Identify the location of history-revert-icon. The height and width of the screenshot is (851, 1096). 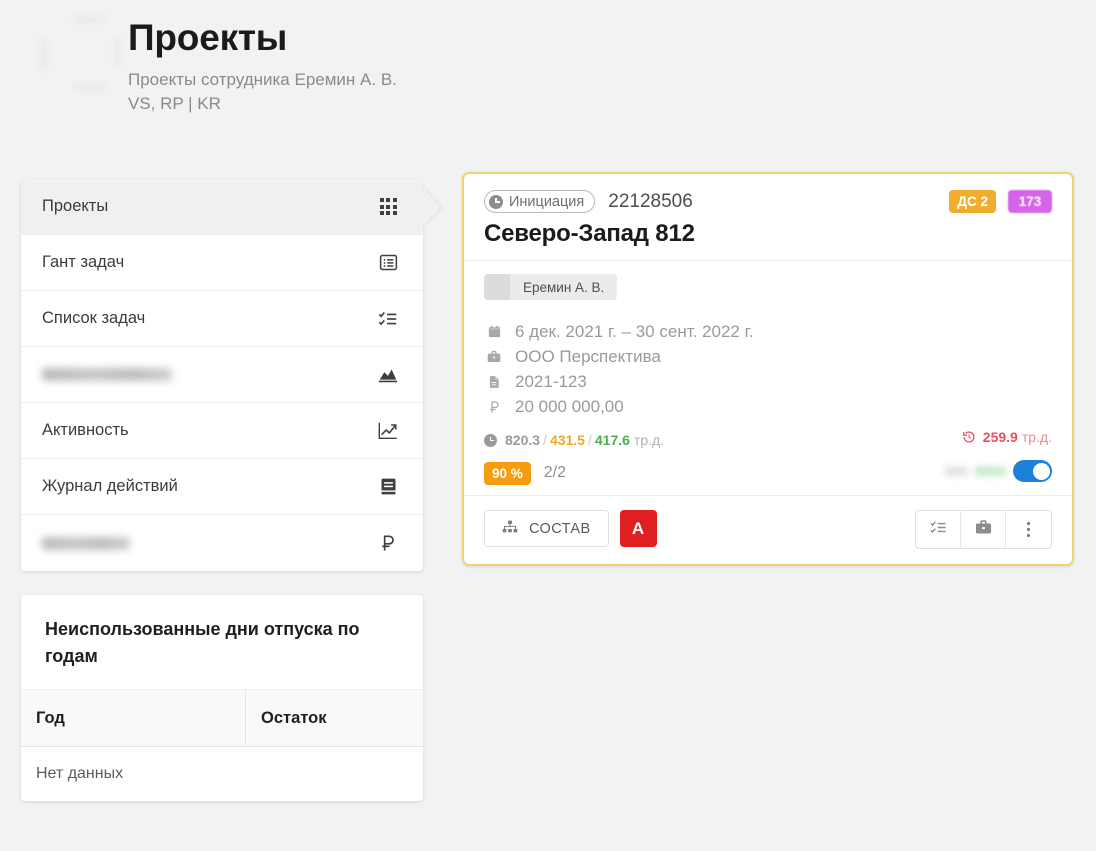
(969, 437).